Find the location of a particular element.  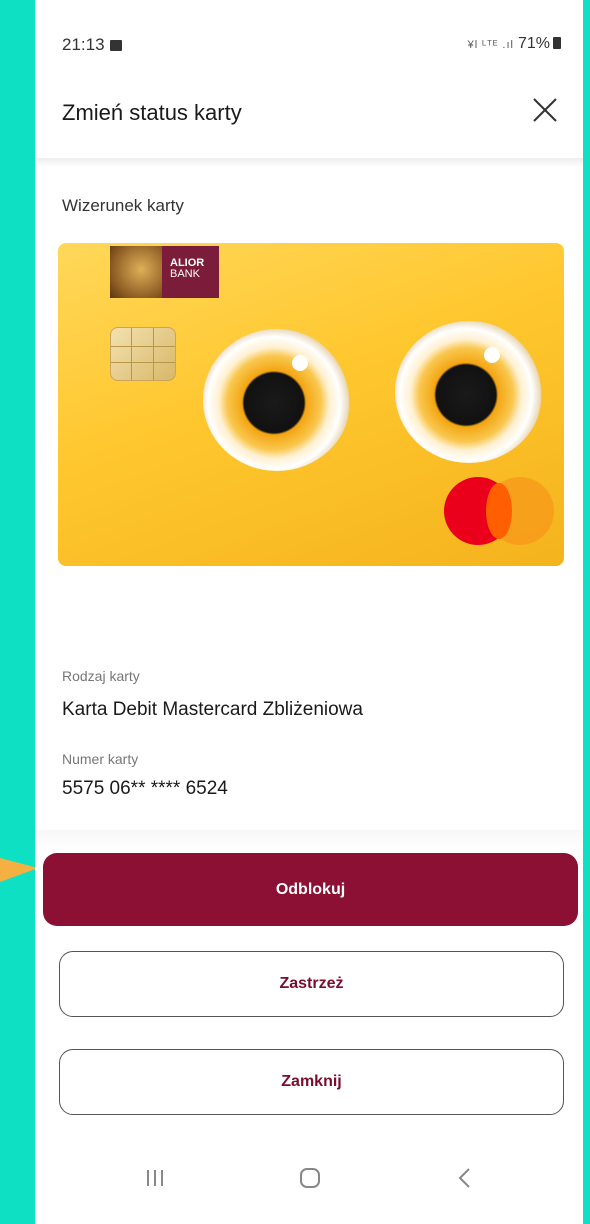

logo-text: ALIOR BANK is located at coordinates (190, 272).